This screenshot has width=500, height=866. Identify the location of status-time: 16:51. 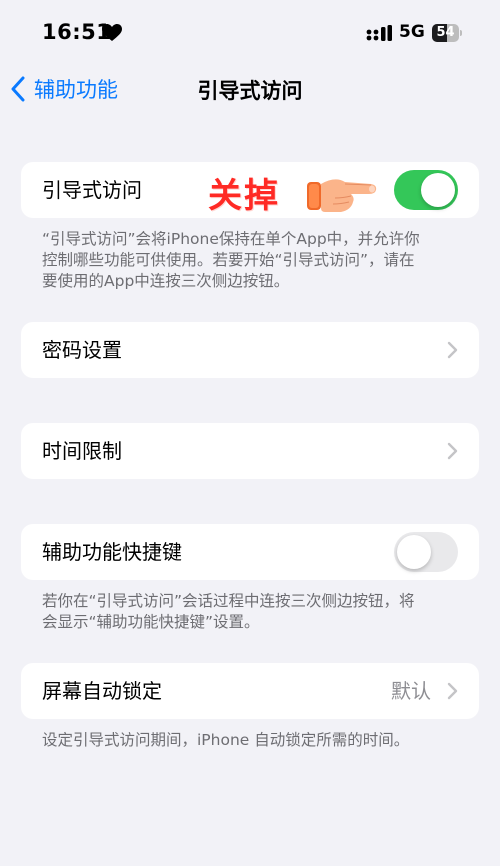
(77, 32).